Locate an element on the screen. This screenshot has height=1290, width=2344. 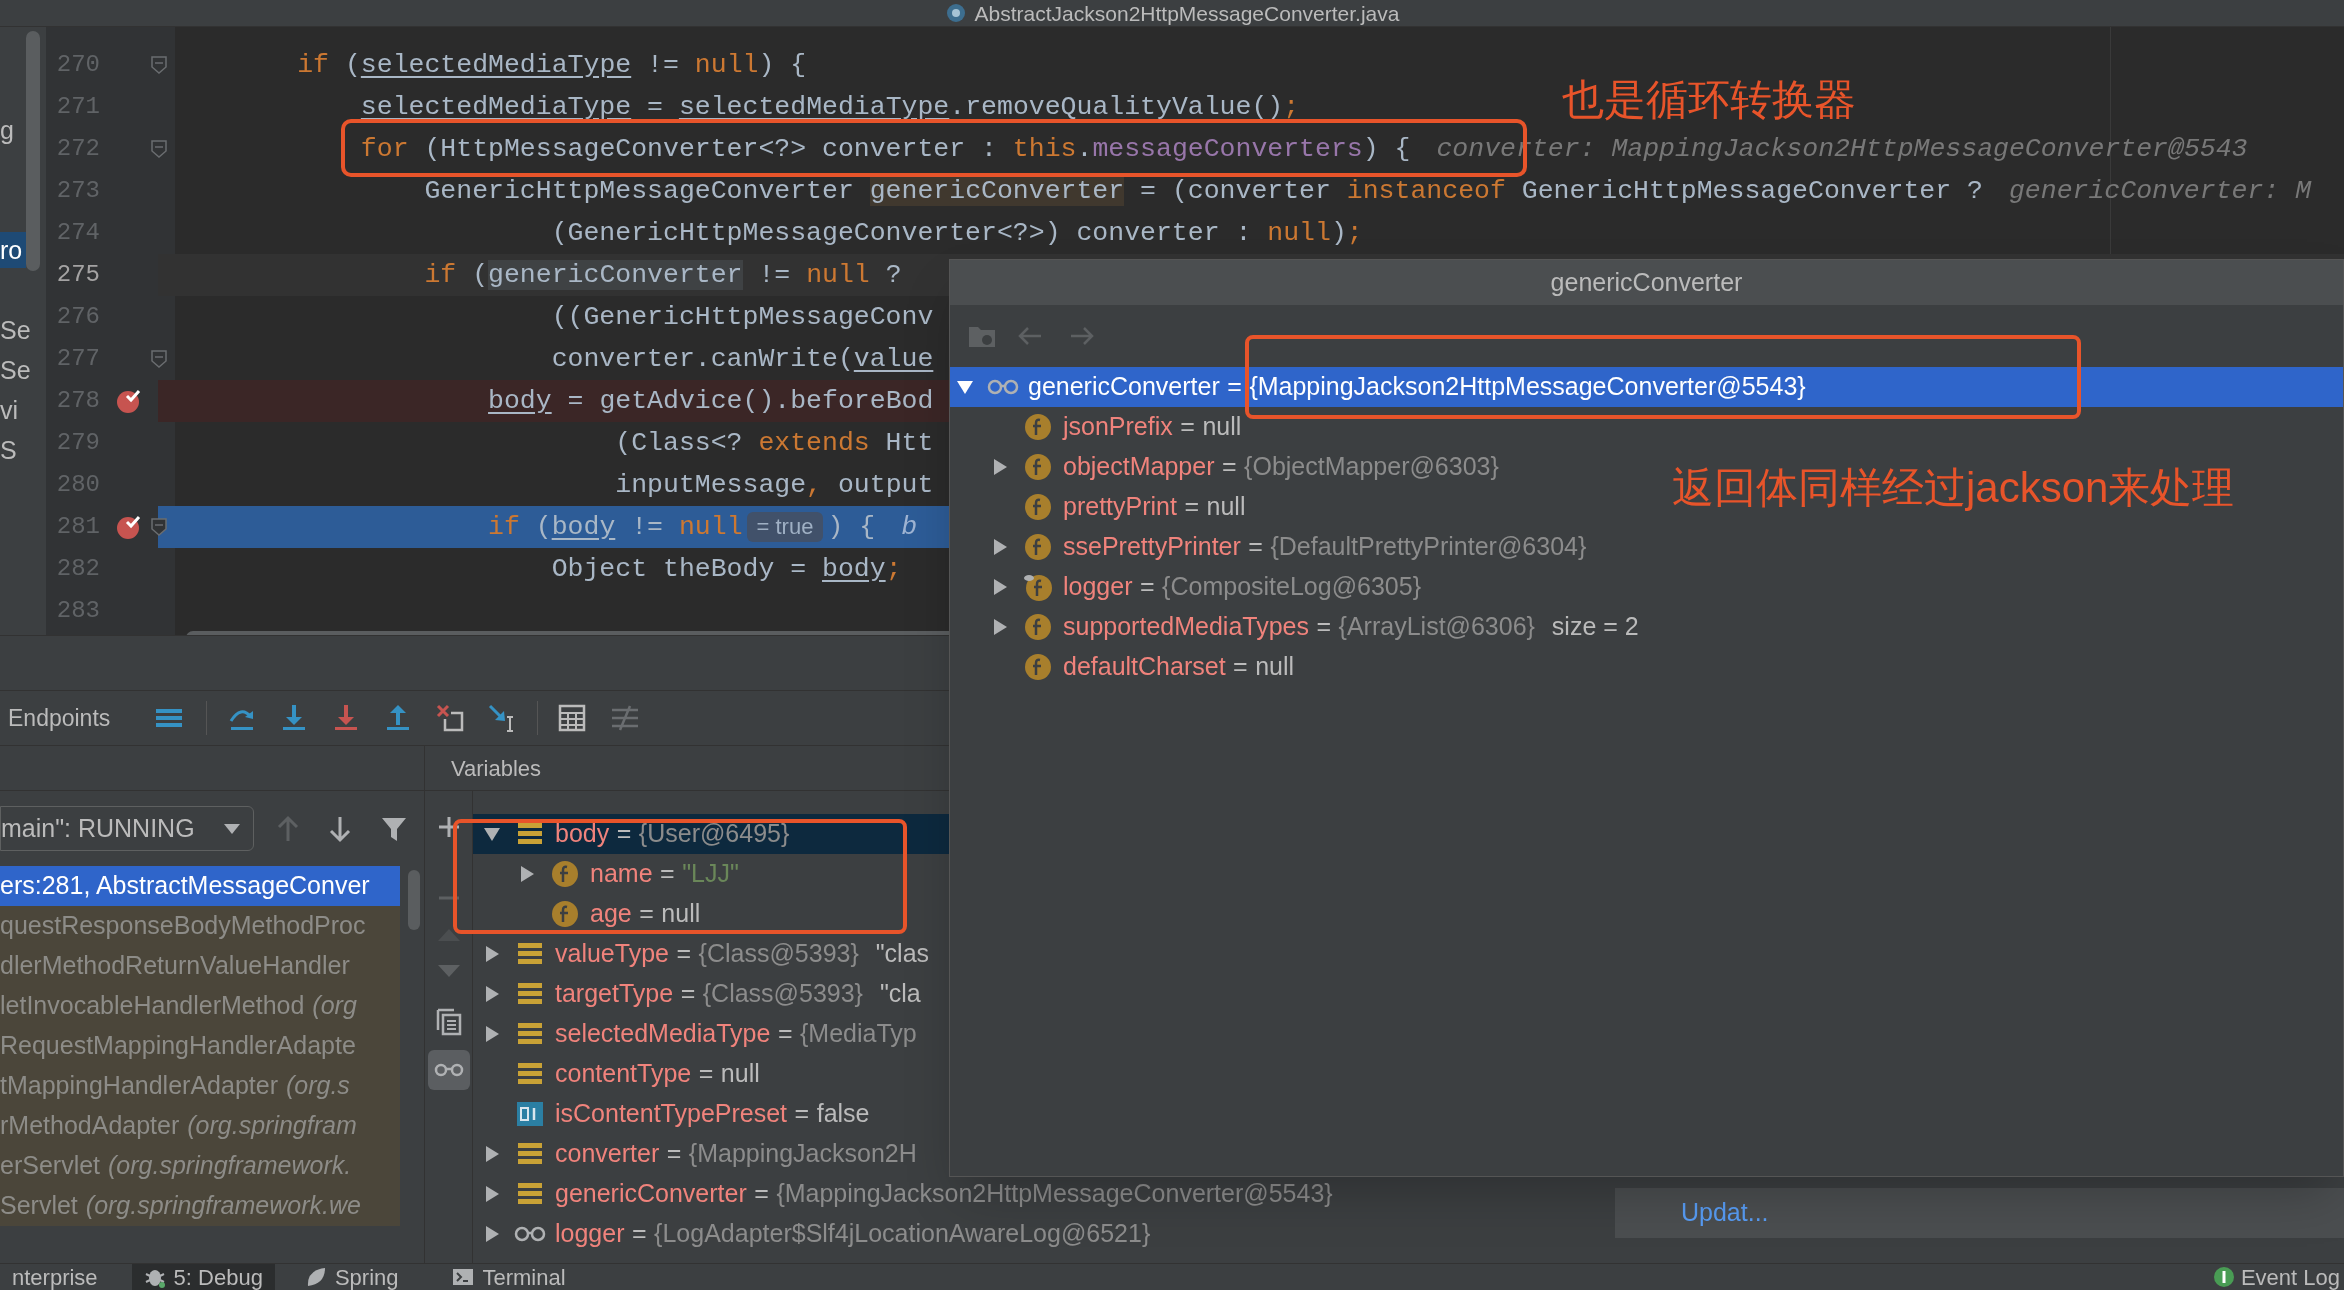
stack-frame: Servlet (org.springframework.we is located at coordinates (200, 1206).